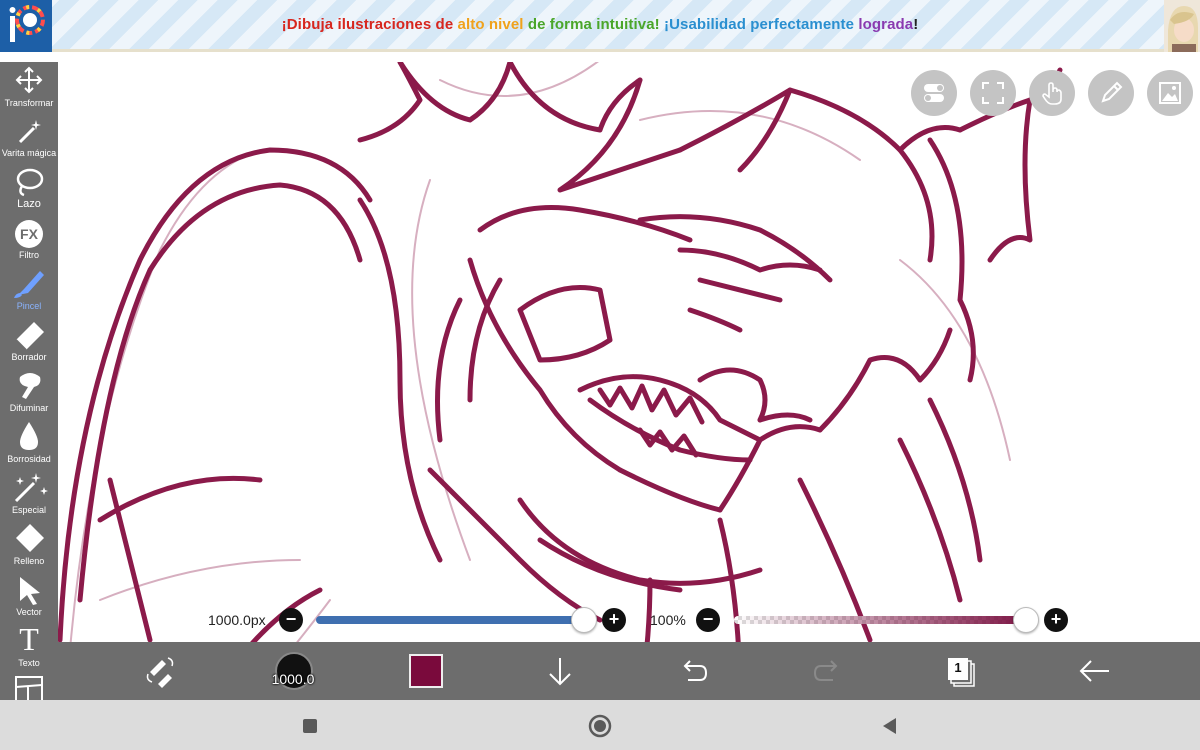  Describe the element at coordinates (761, 24) in the screenshot. I see `banner-seg-4: ¡Usabilidad perfectamente` at that location.